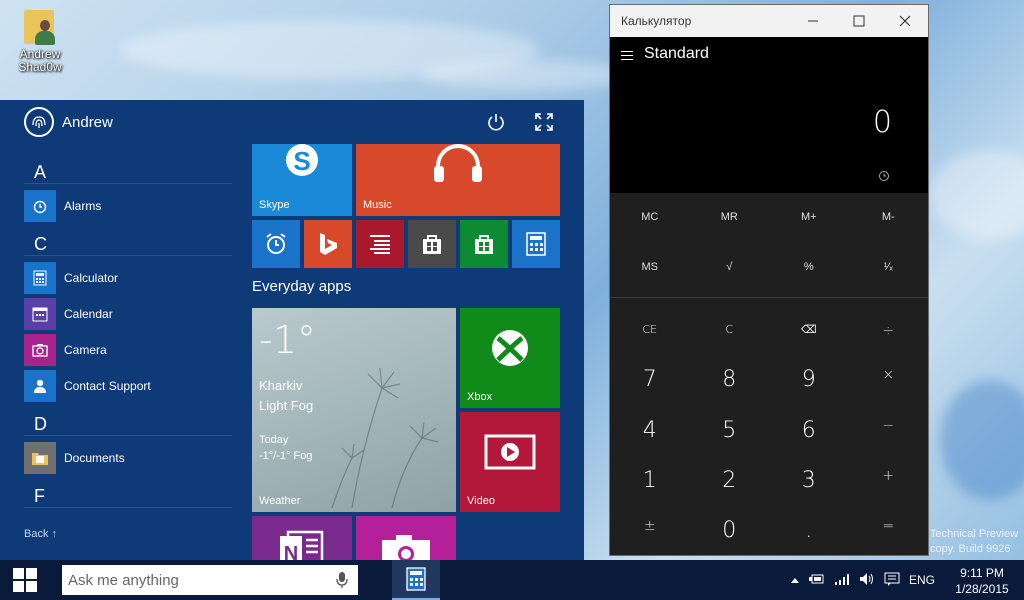  I want to click on user-account: Andrew, so click(68, 122).